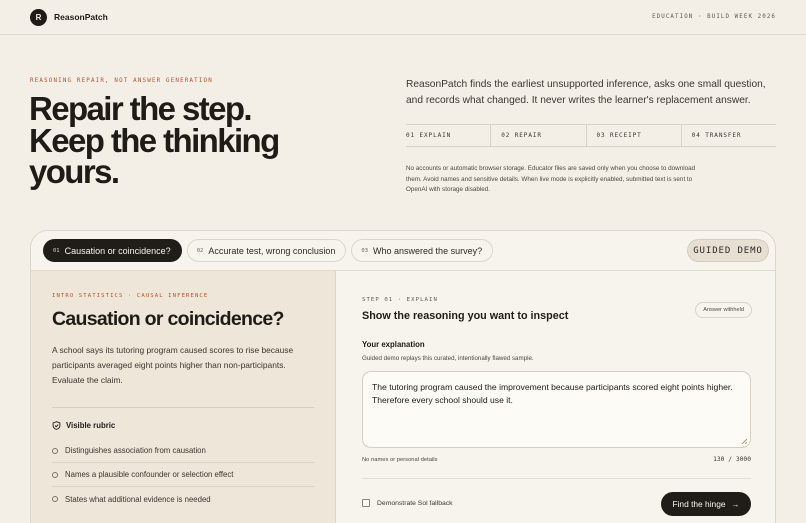 The width and height of the screenshot is (806, 523). What do you see at coordinates (135, 450) in the screenshot?
I see `rubric-item-label: Distinguishes association from causation` at bounding box center [135, 450].